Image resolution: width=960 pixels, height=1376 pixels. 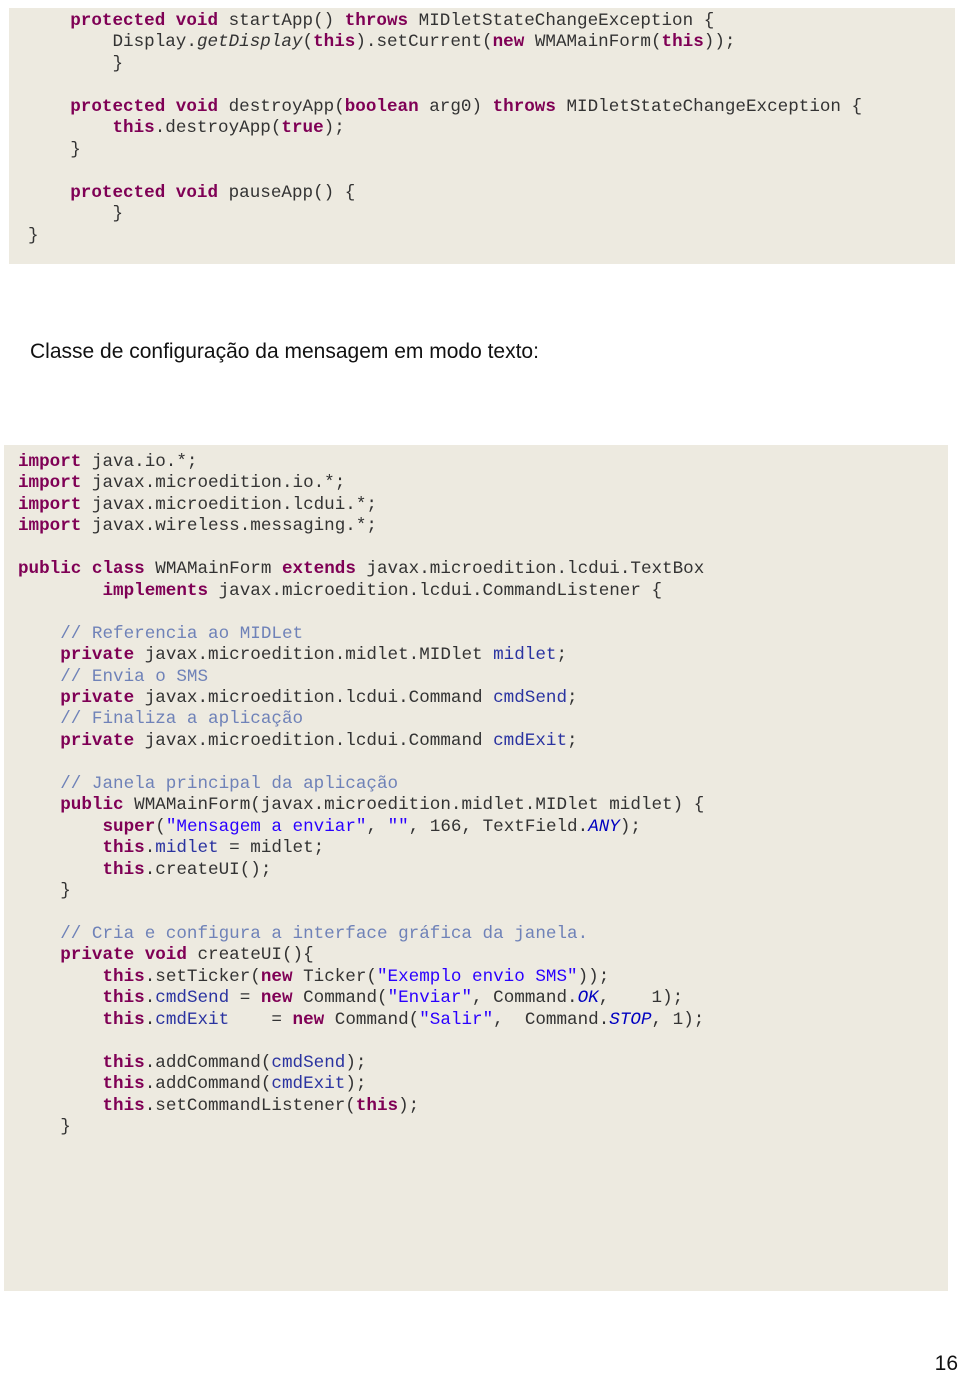 I want to click on code-token: ., so click(x=150, y=998).